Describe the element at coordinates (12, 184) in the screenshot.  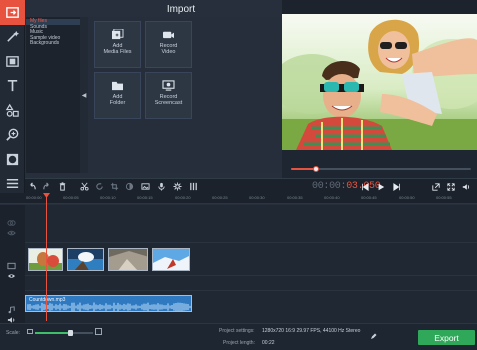
I see `menu-icon` at that location.